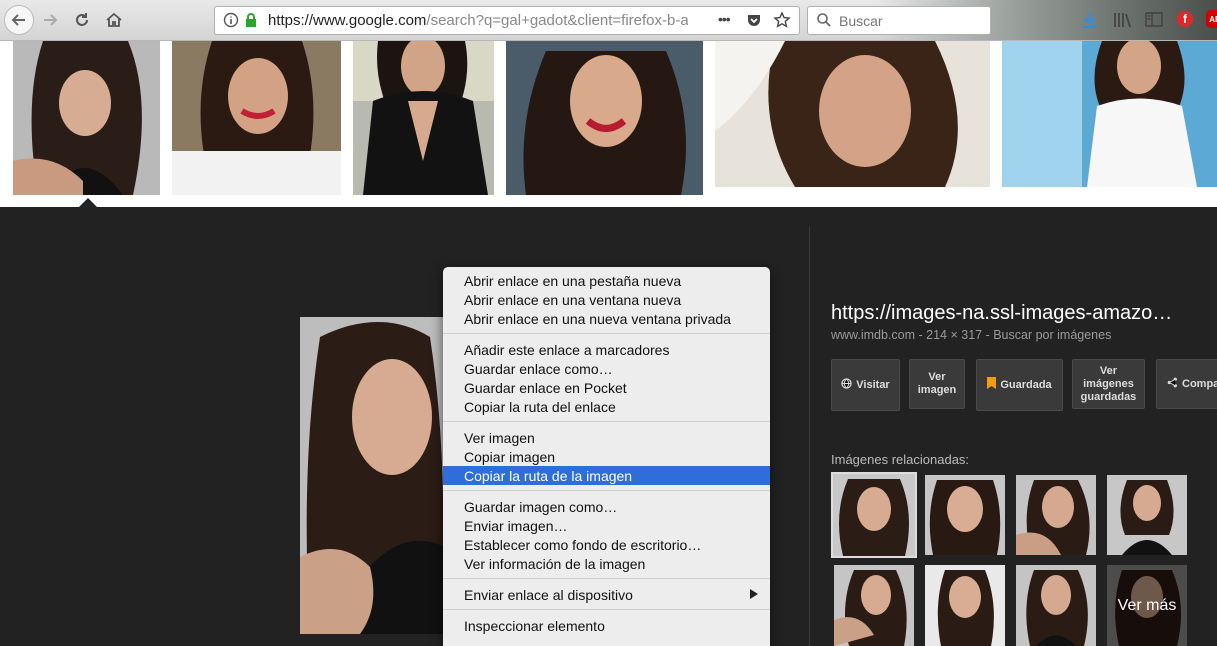 Image resolution: width=1217 pixels, height=646 pixels. What do you see at coordinates (1154, 19) in the screenshot?
I see `sidebar-icon` at bounding box center [1154, 19].